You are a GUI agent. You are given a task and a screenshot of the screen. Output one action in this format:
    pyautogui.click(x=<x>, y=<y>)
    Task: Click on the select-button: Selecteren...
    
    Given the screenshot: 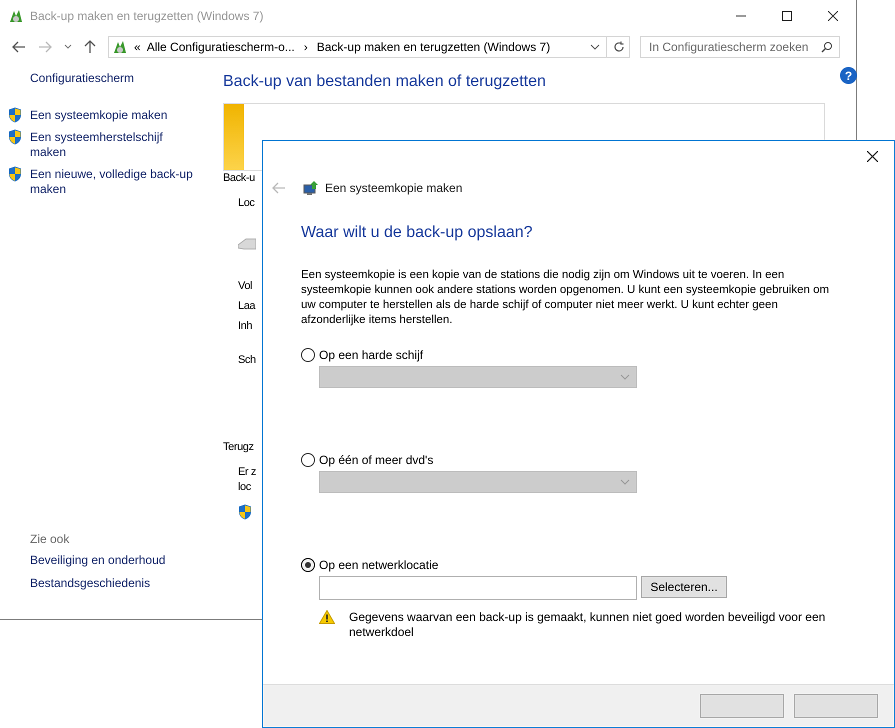 What is the action you would take?
    pyautogui.click(x=684, y=587)
    